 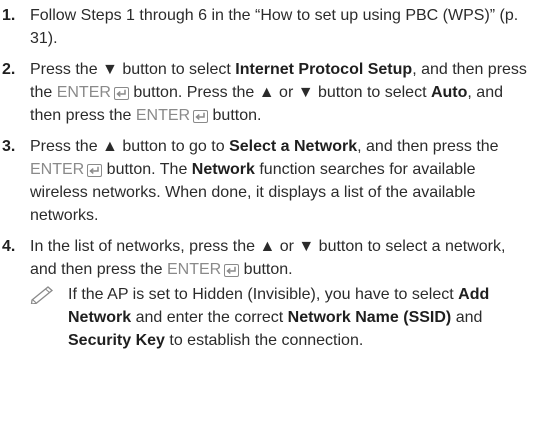 I want to click on step-number: 3., so click(x=9, y=146).